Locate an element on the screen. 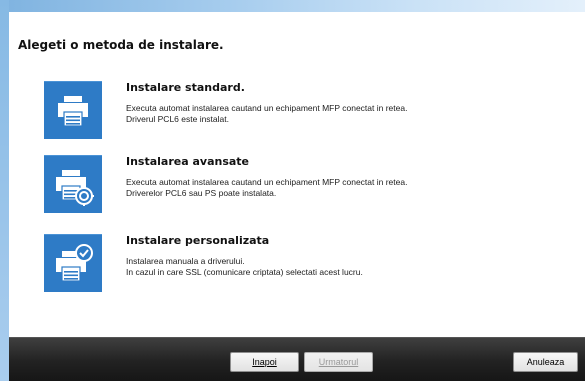 This screenshot has width=585, height=381. printer-icon is located at coordinates (73, 111).